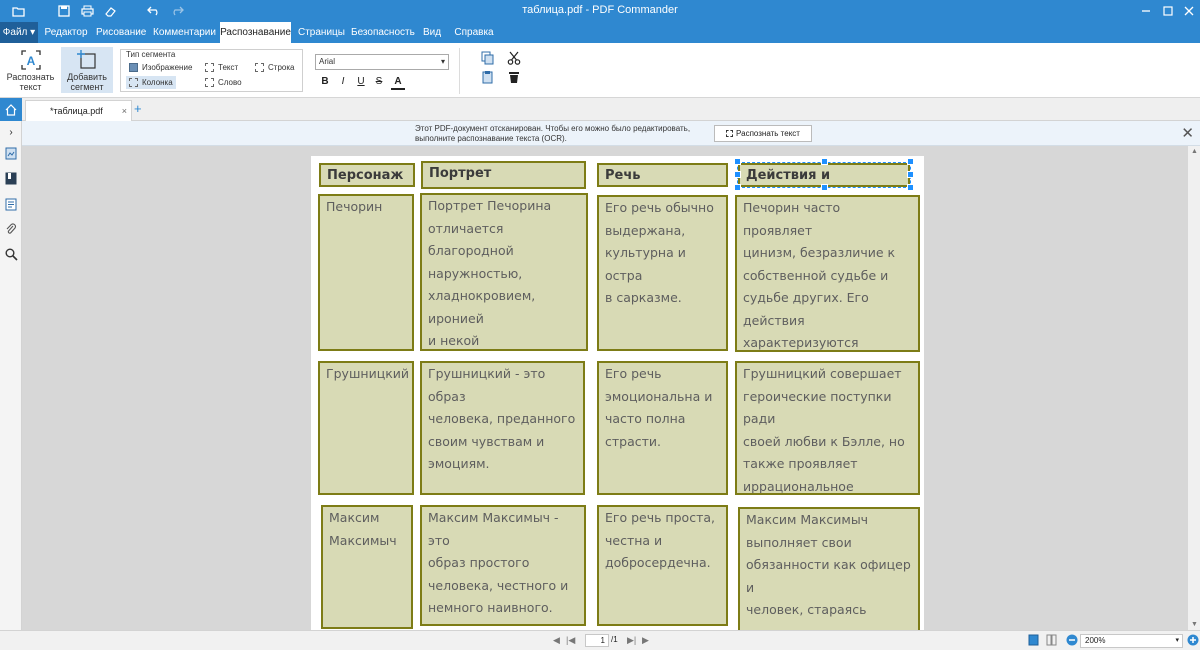  I want to click on copy-icon, so click(488, 58).